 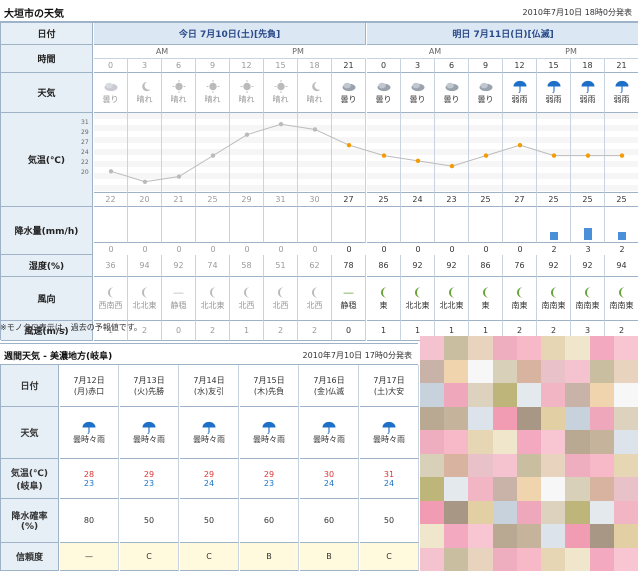 I want to click on temp-value: 23, so click(x=452, y=200).